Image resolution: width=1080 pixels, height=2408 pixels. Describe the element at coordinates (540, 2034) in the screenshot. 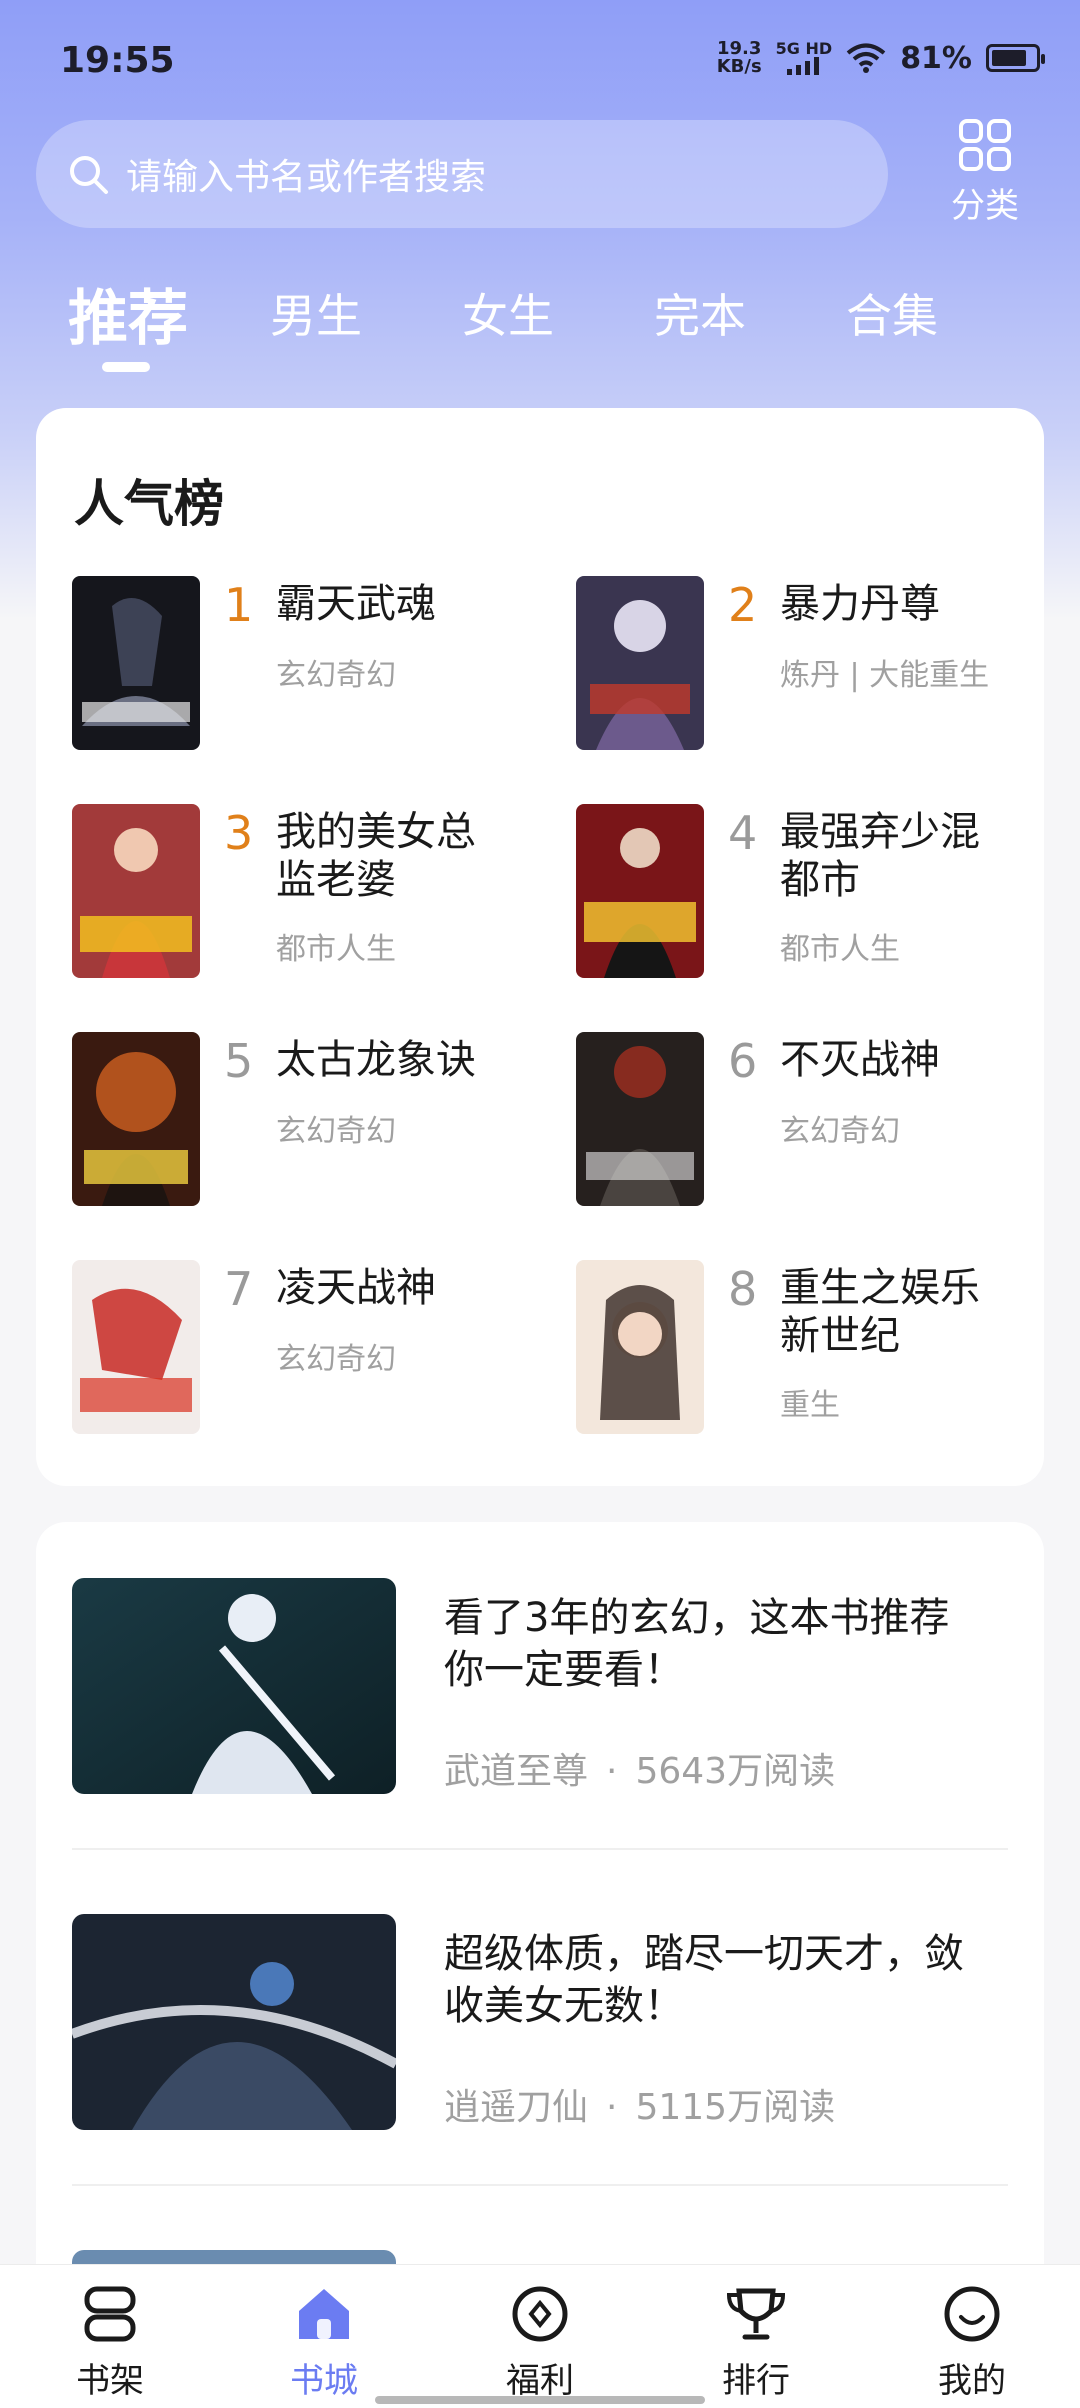

I see `feed-article: 超级体质，踏尽一切天才，敛 收美女无数！ 逍遥刀仙 · 5115万阅读` at that location.